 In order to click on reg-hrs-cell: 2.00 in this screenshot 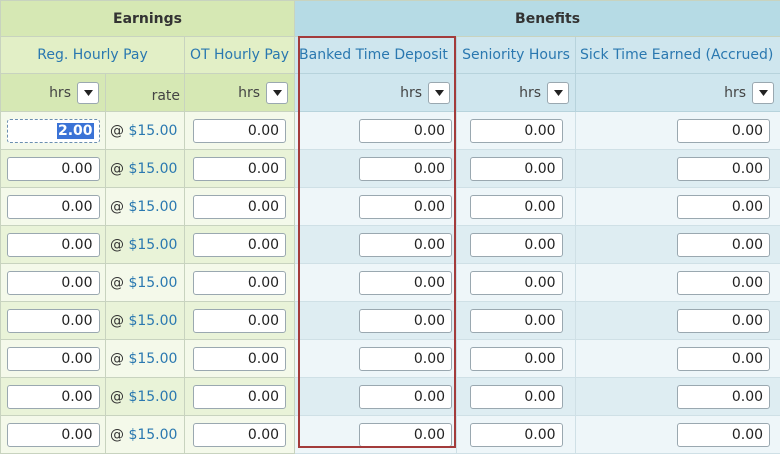, I will do `click(53, 130)`.